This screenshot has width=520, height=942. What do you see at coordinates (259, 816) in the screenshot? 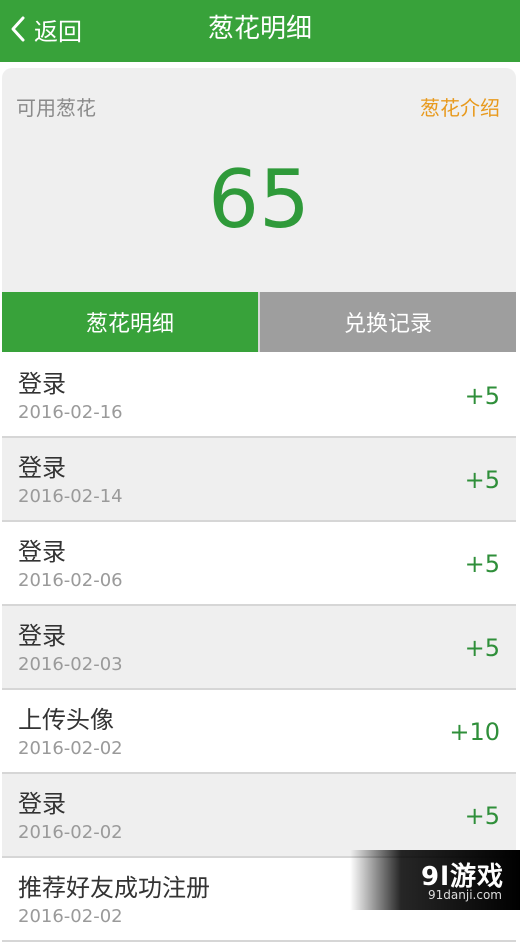
I see `list-item: 登录 2016-02-02 +5` at bounding box center [259, 816].